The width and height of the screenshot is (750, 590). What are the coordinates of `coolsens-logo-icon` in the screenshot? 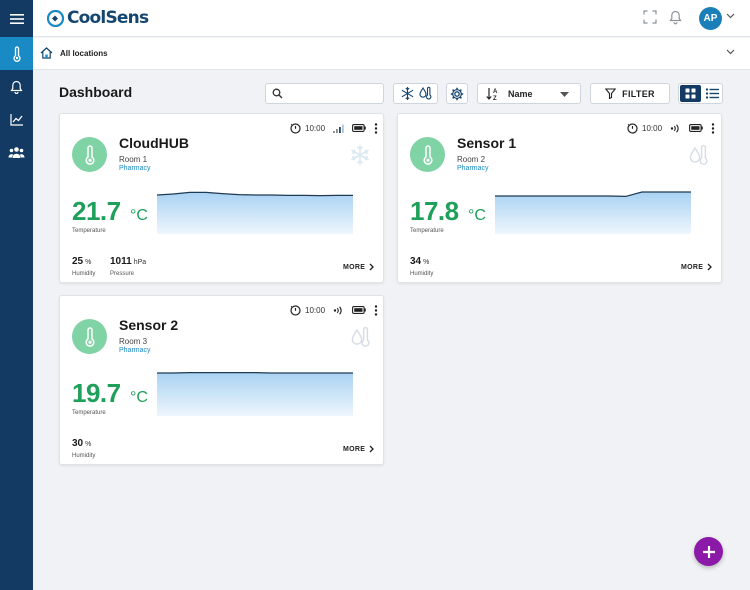 It's located at (55, 18).